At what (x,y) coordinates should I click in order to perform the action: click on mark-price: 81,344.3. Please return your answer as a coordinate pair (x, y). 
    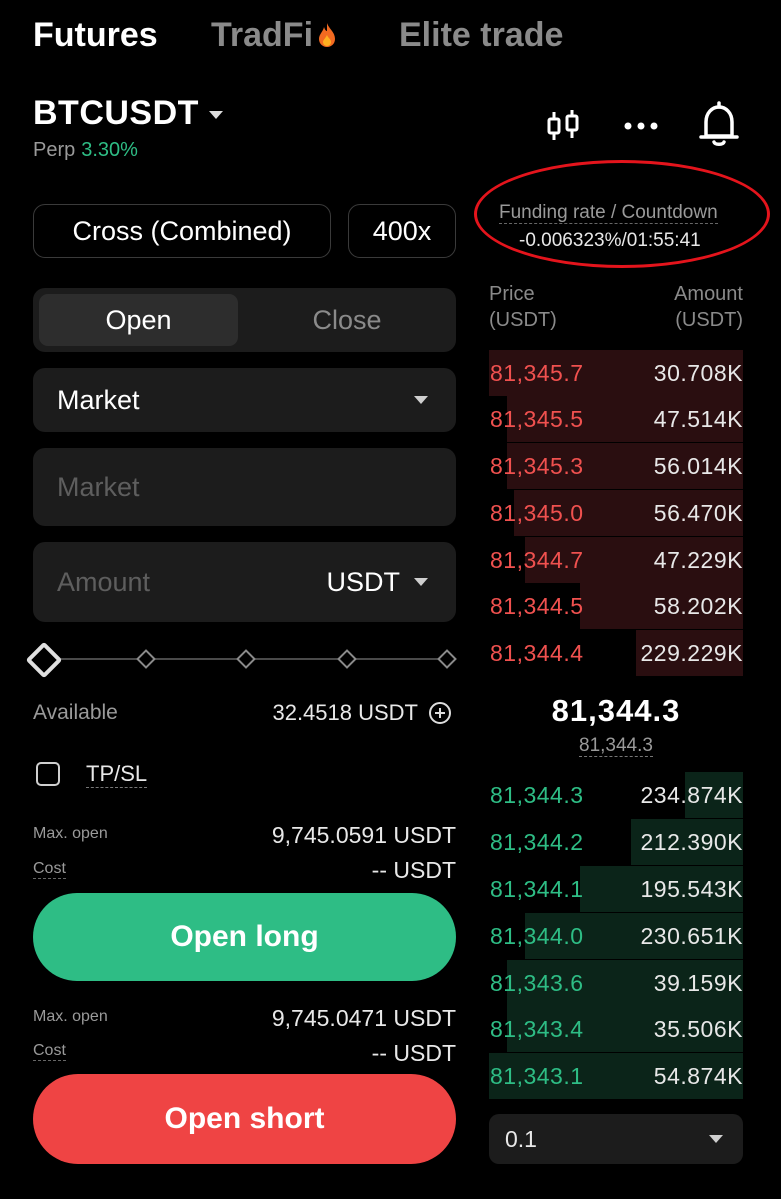
    Looking at the image, I should click on (616, 746).